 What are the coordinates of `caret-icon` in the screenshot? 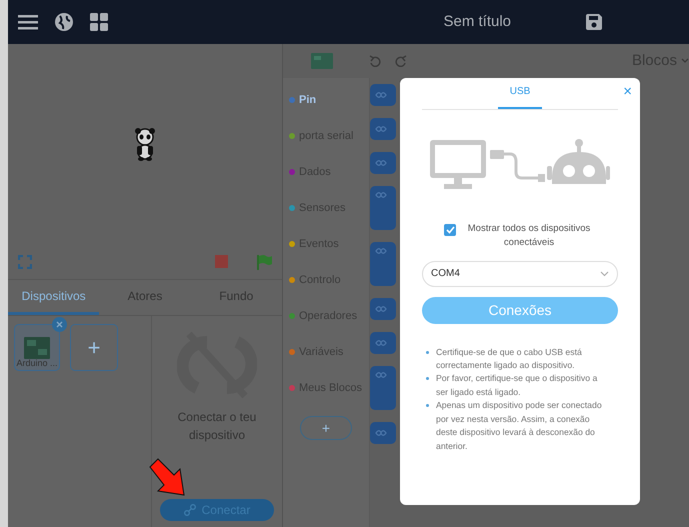 It's located at (685, 61).